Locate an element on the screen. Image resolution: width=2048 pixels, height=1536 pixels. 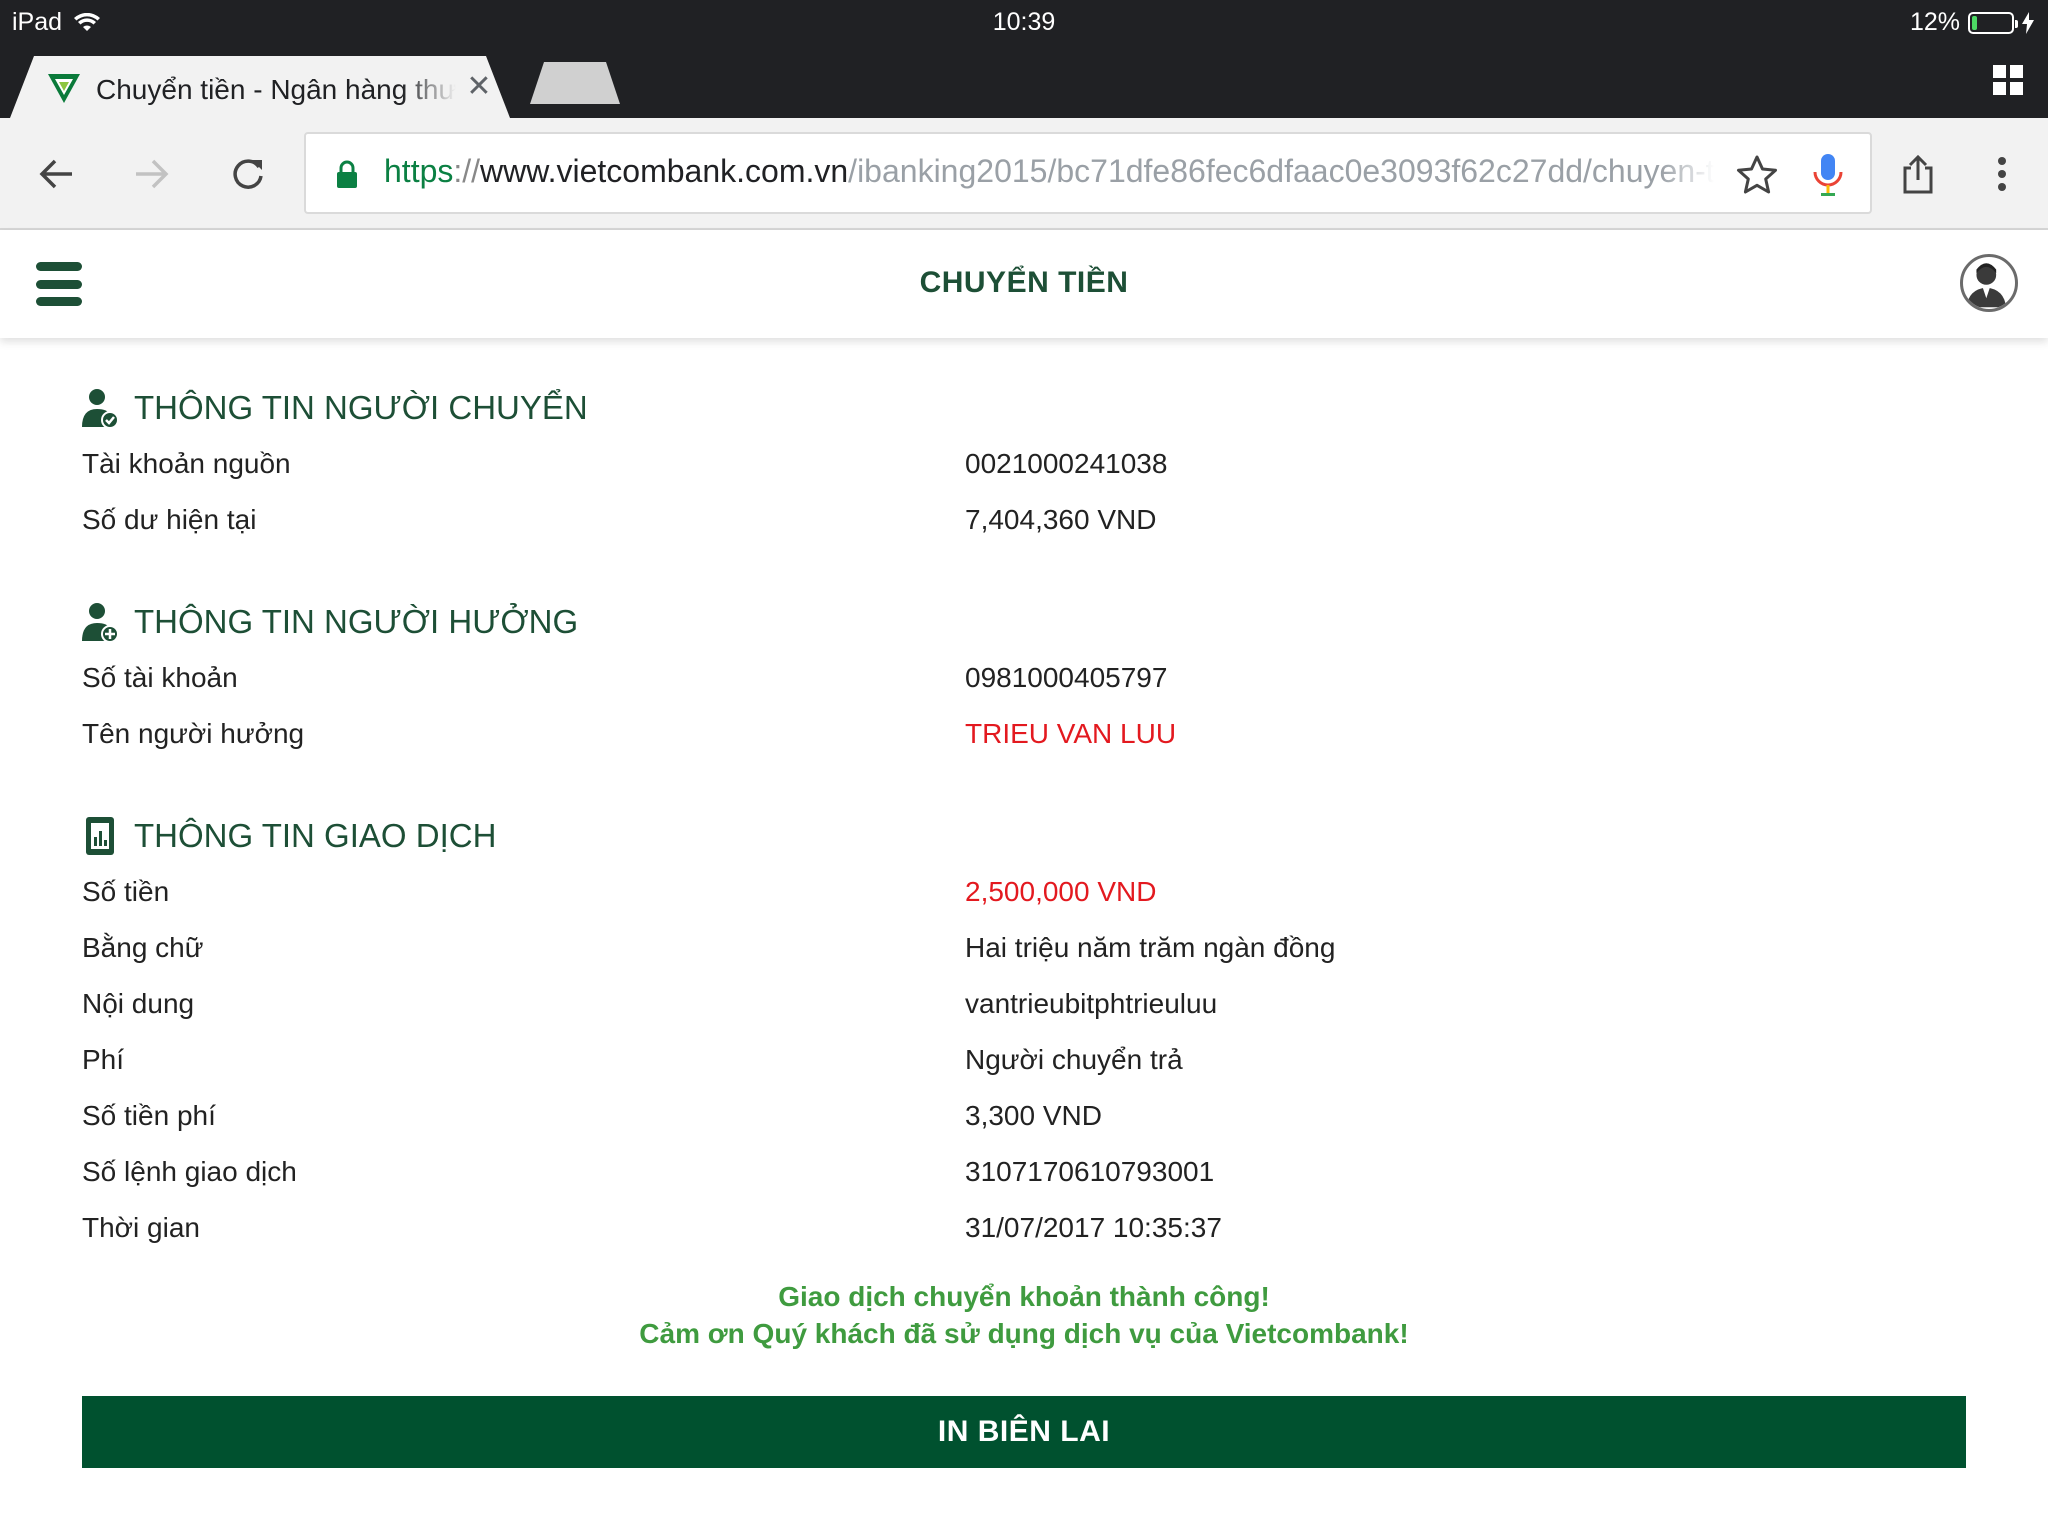
share-button is located at coordinates (1918, 174).